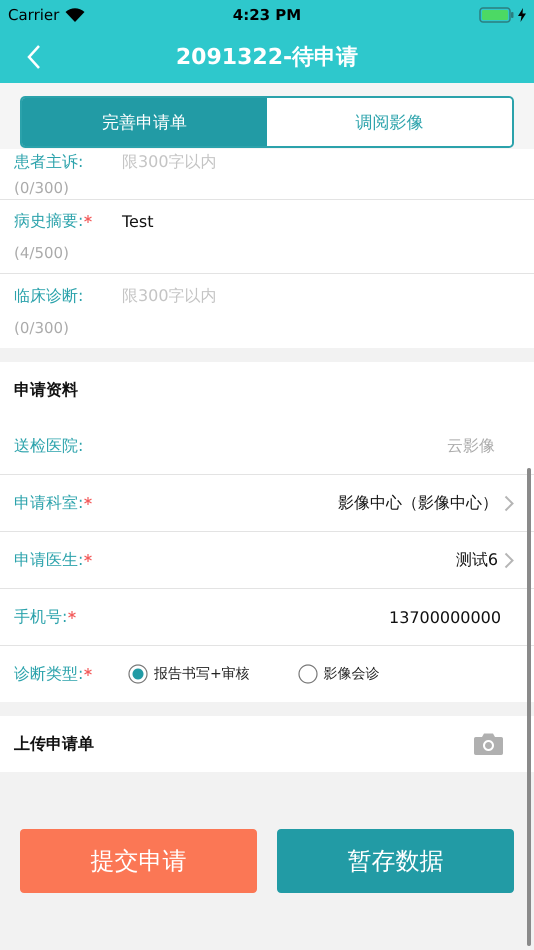  Describe the element at coordinates (75, 15) in the screenshot. I see `wifi-icon` at that location.